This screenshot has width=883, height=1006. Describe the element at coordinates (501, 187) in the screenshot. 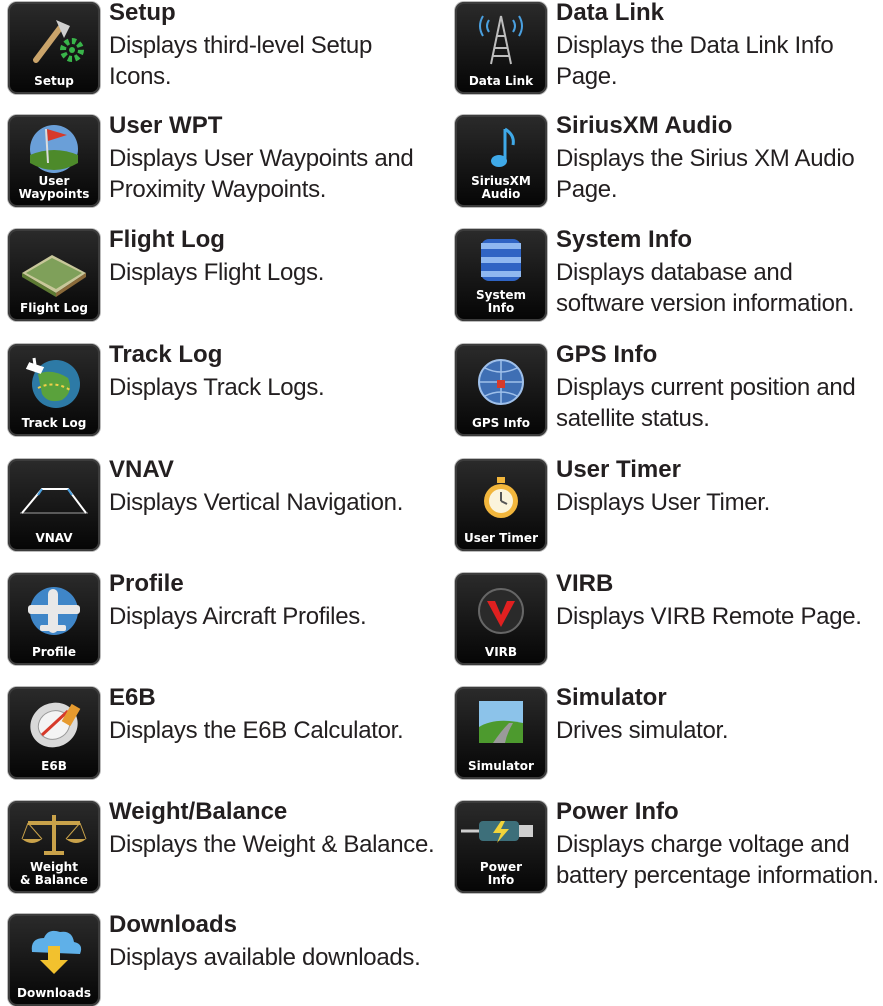

I see `icon-label: SiriusXM Audio` at that location.